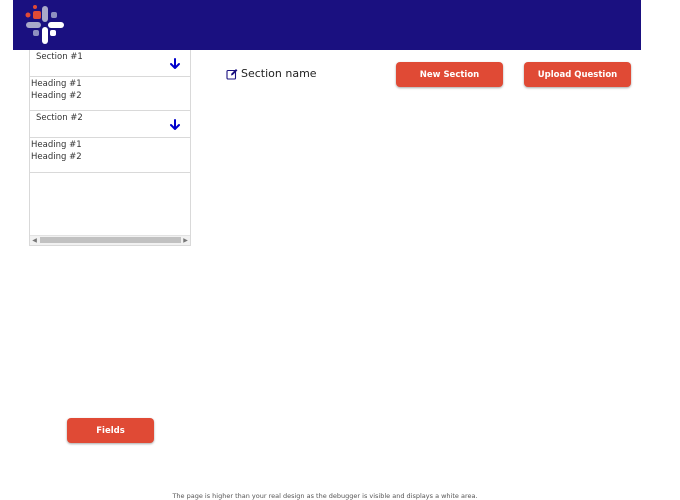  I want to click on section-name-label: Section name, so click(279, 73).